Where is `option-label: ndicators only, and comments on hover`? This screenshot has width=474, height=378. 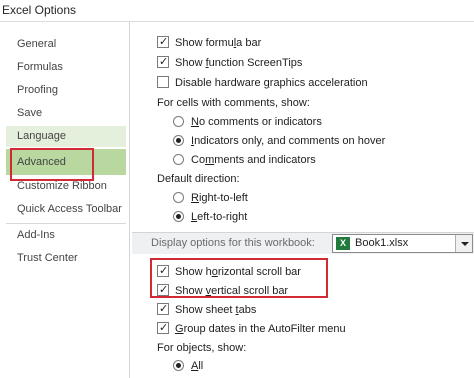
option-label: ndicators only, and comments on hover is located at coordinates (290, 141).